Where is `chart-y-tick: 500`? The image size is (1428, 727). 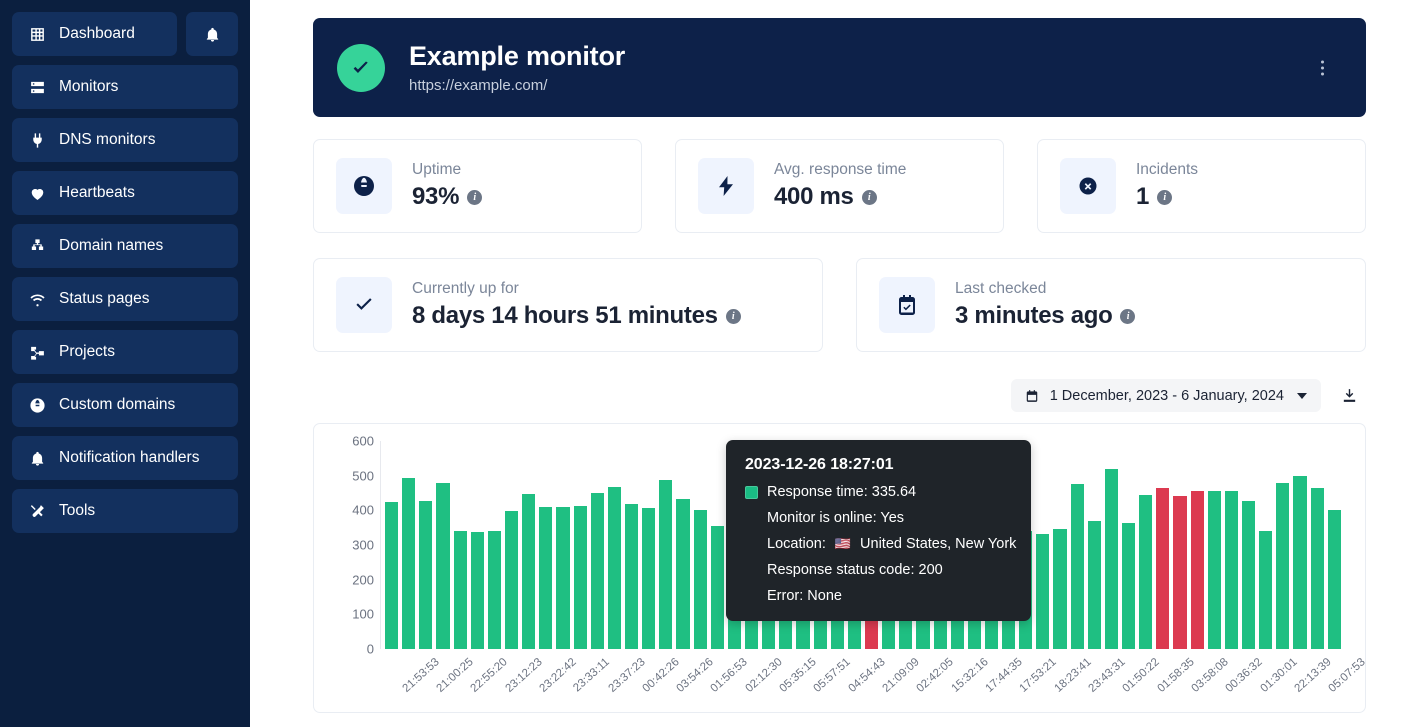
chart-y-tick: 500 is located at coordinates (363, 476).